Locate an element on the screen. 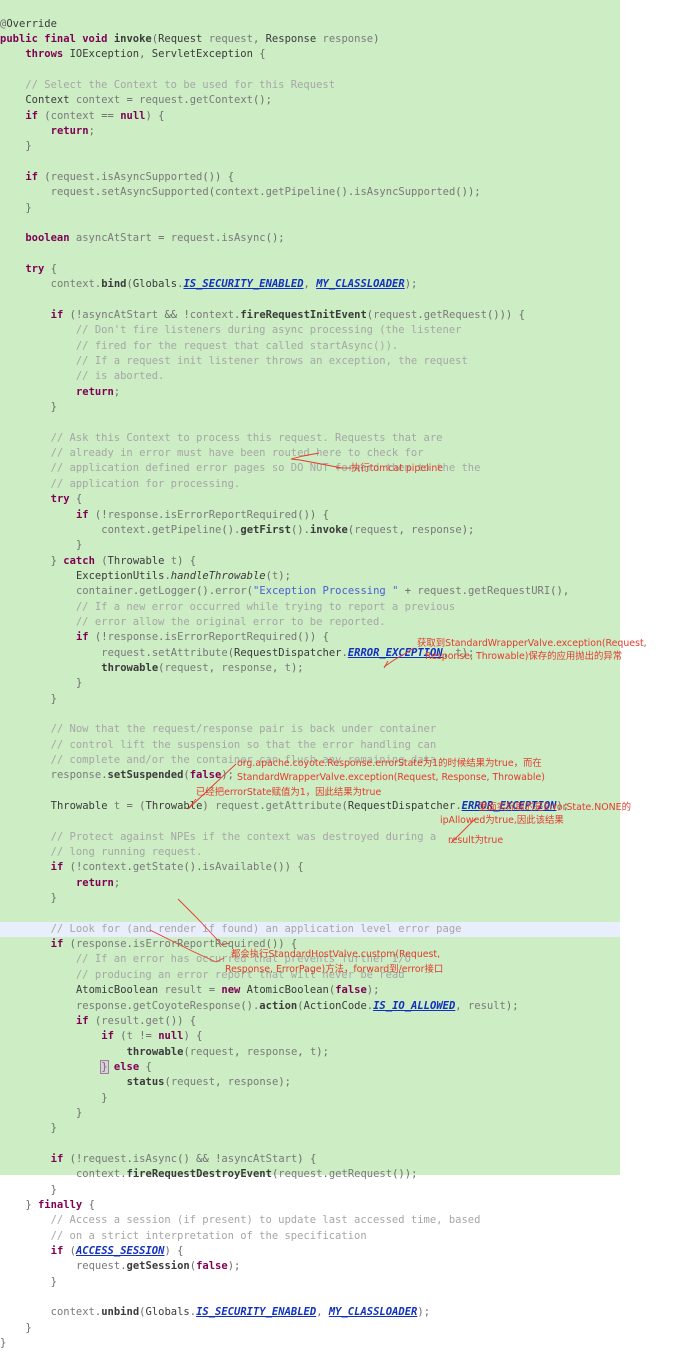 This screenshot has height=1351, width=700. code-line: if (ACCESS_SESSION) { is located at coordinates (310, 1251).